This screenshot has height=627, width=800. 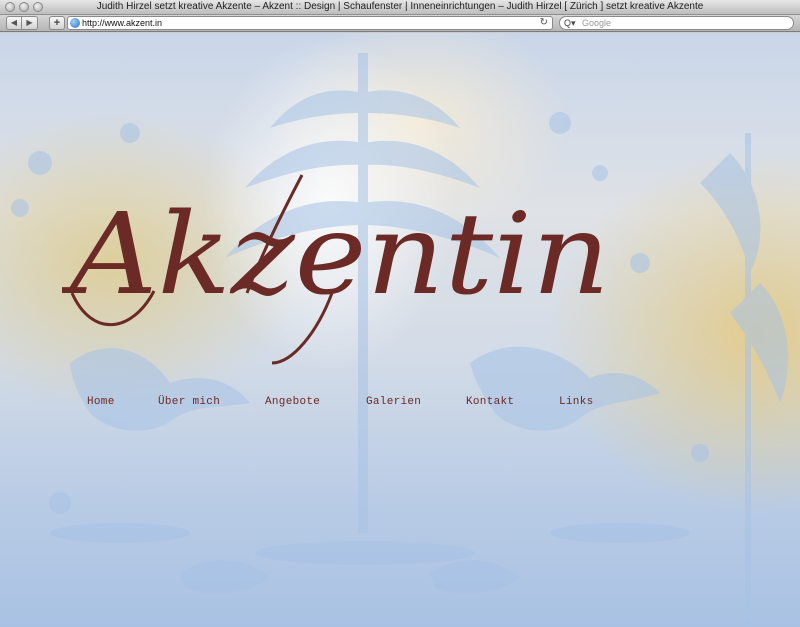 I want to click on globe-icon, so click(x=75, y=23).